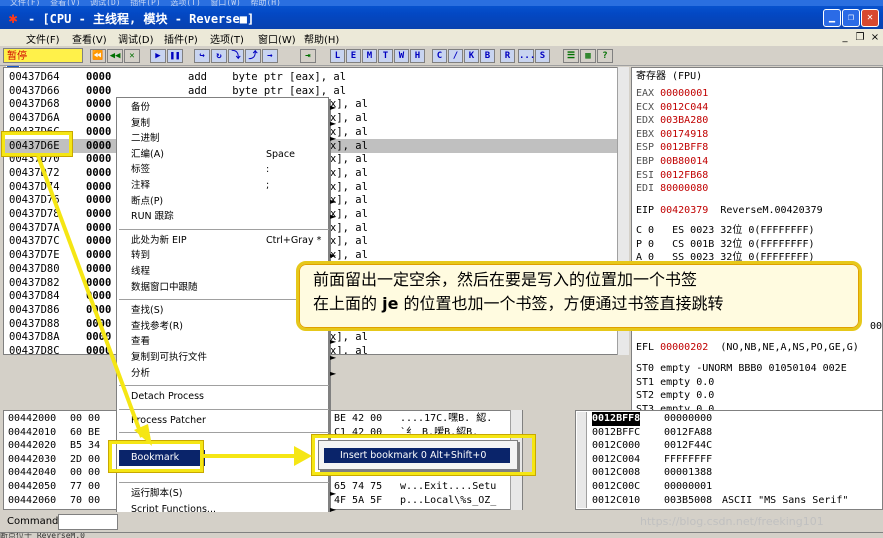 Image resolution: width=883 pixels, height=538 pixels. Describe the element at coordinates (33, 521) in the screenshot. I see `command-label: Command` at that location.